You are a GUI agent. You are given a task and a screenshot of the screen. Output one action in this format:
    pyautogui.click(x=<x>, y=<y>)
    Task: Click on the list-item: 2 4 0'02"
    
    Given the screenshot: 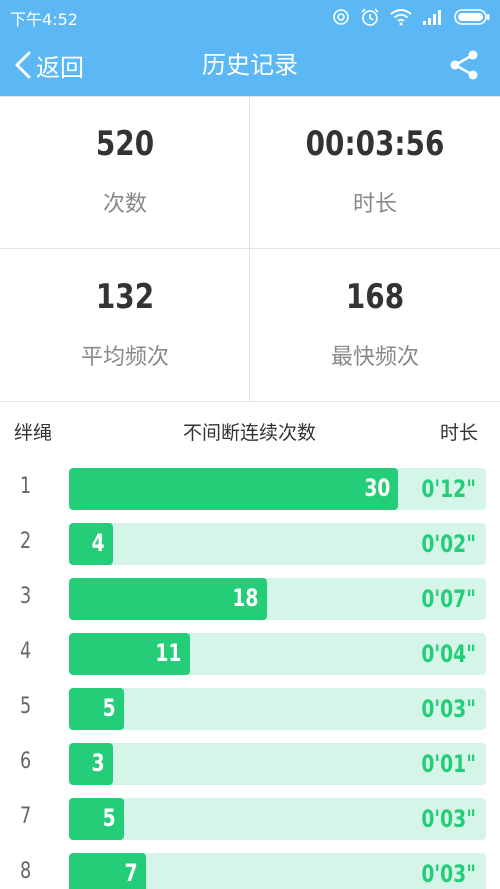 What is the action you would take?
    pyautogui.click(x=250, y=544)
    